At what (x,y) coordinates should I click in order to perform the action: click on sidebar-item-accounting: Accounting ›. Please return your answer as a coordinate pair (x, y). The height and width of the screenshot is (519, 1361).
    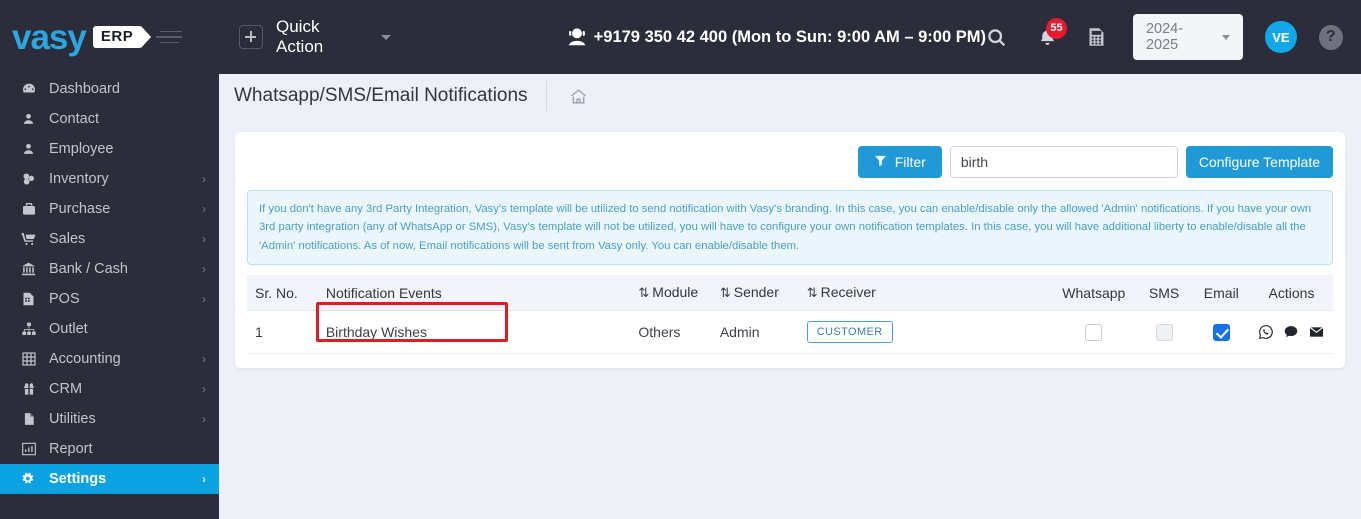
    Looking at the image, I should click on (109, 359).